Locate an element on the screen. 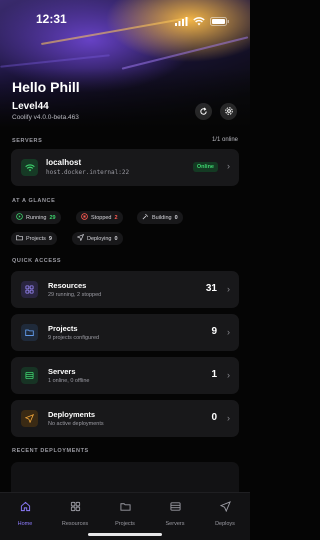 The height and width of the screenshot is (540, 320). qa-title: Deployments is located at coordinates (72, 414).